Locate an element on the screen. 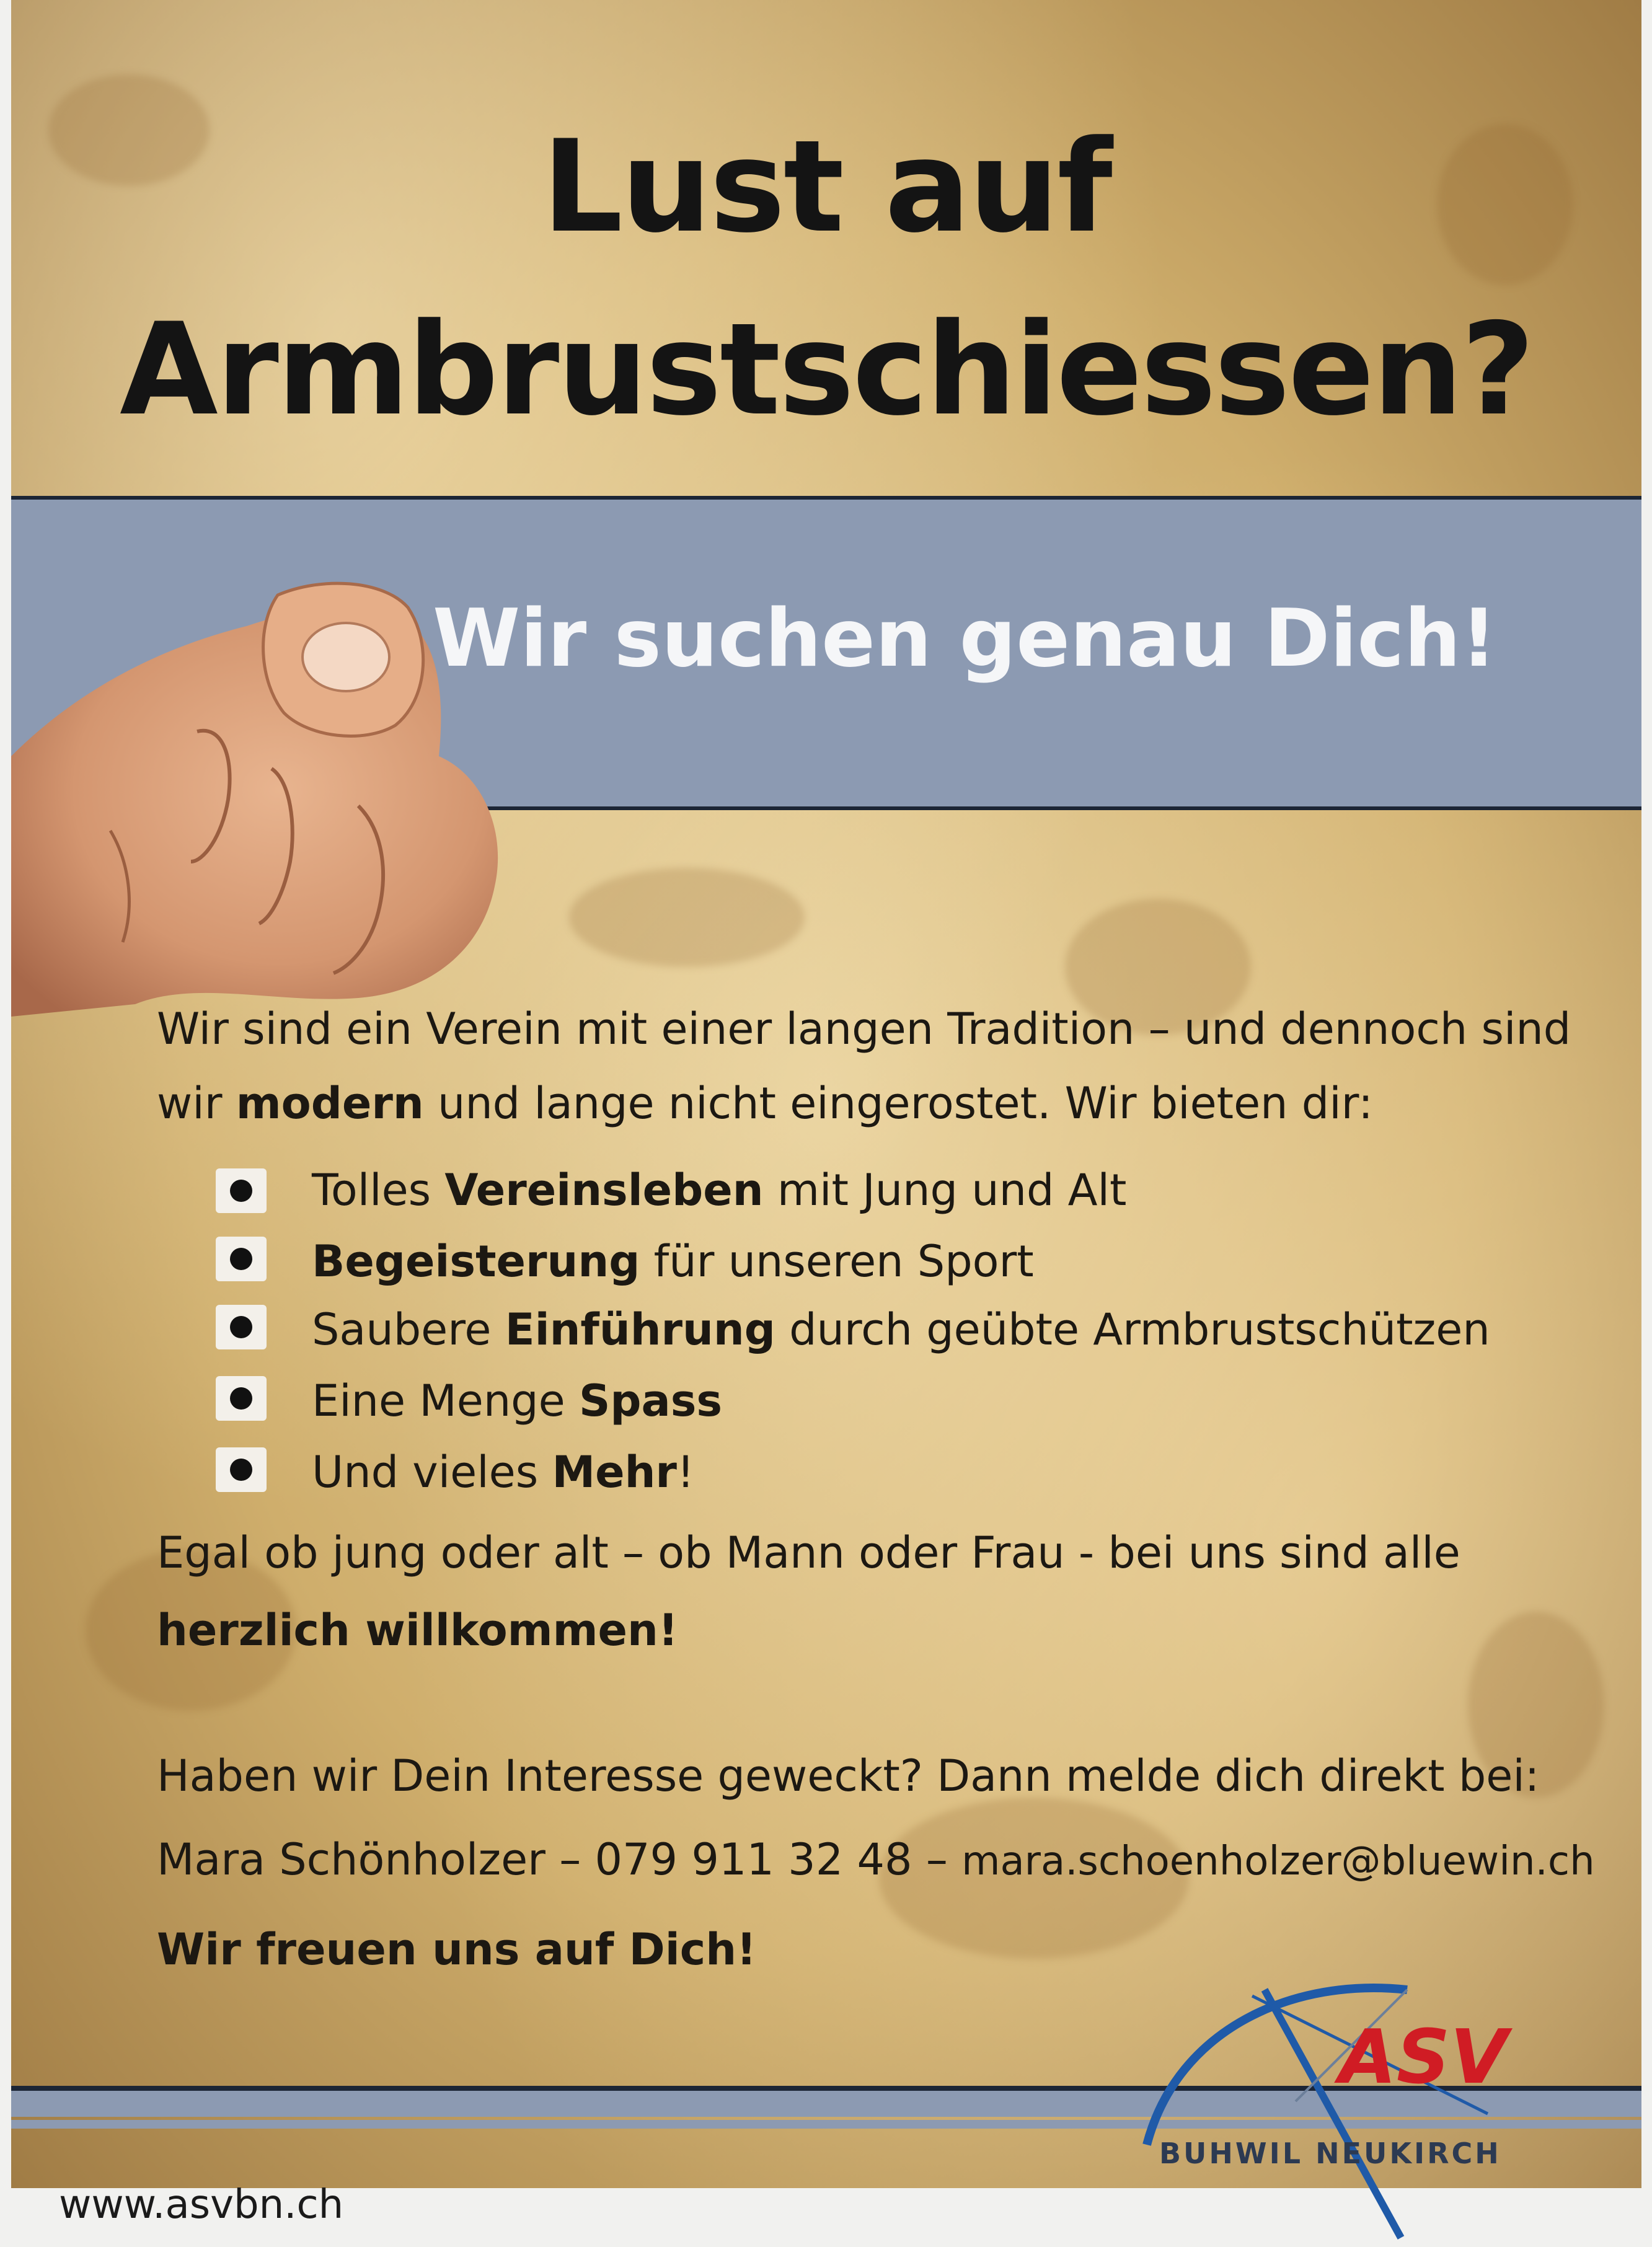 The width and height of the screenshot is (1652, 2247). logo-text: ASV is located at coordinates (1423, 2058).